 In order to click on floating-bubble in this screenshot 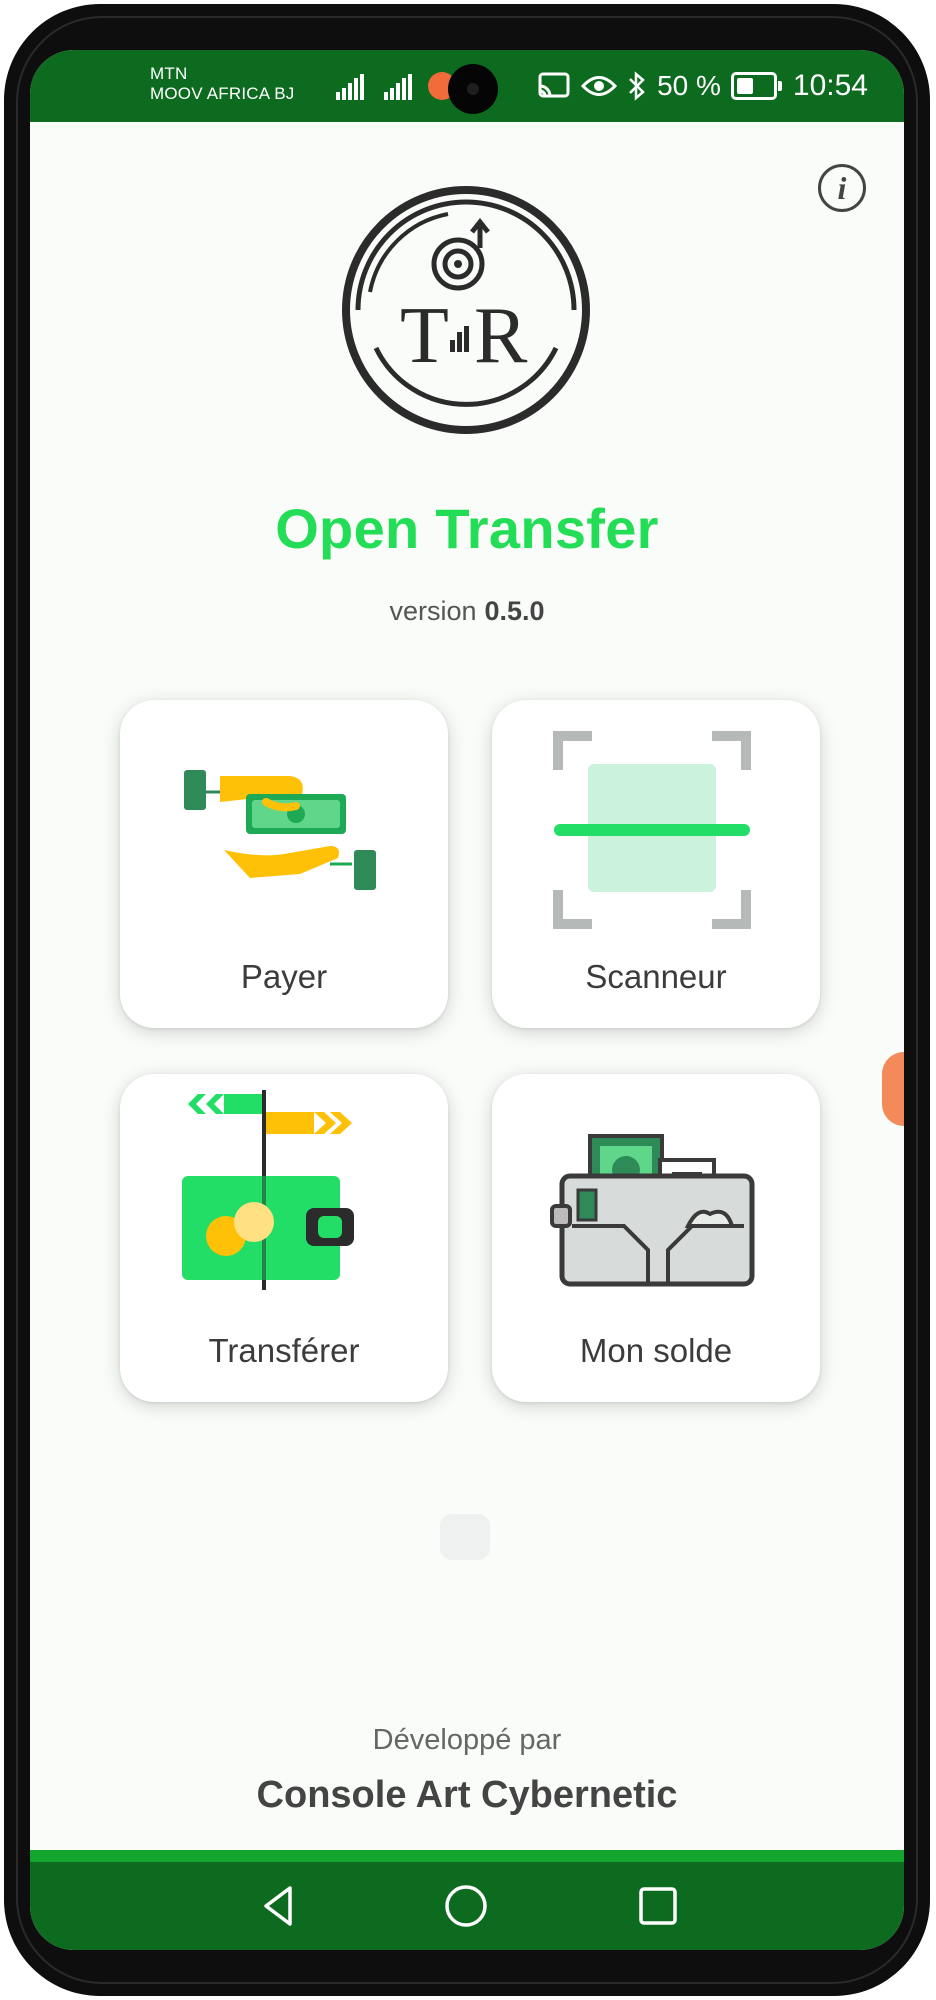, I will do `click(893, 1089)`.